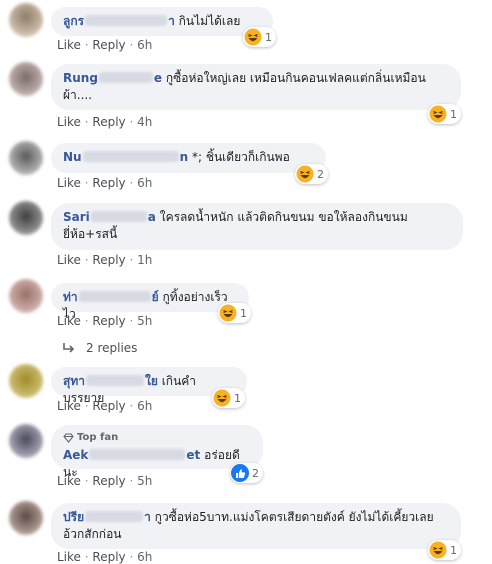 The height and width of the screenshot is (564, 492). Describe the element at coordinates (144, 122) in the screenshot. I see `timestamp: 4h` at that location.